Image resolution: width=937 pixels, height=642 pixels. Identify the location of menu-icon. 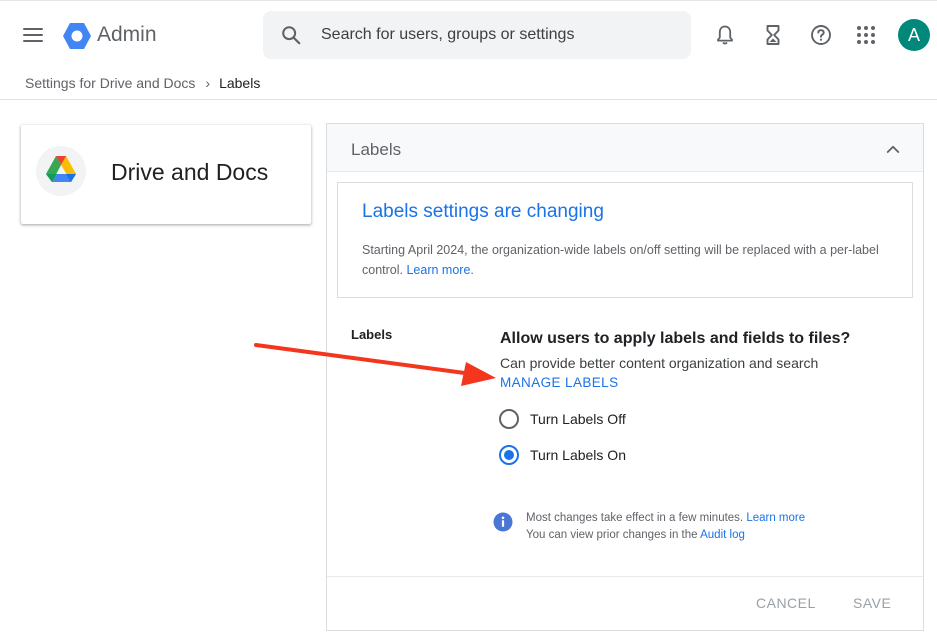
(33, 35).